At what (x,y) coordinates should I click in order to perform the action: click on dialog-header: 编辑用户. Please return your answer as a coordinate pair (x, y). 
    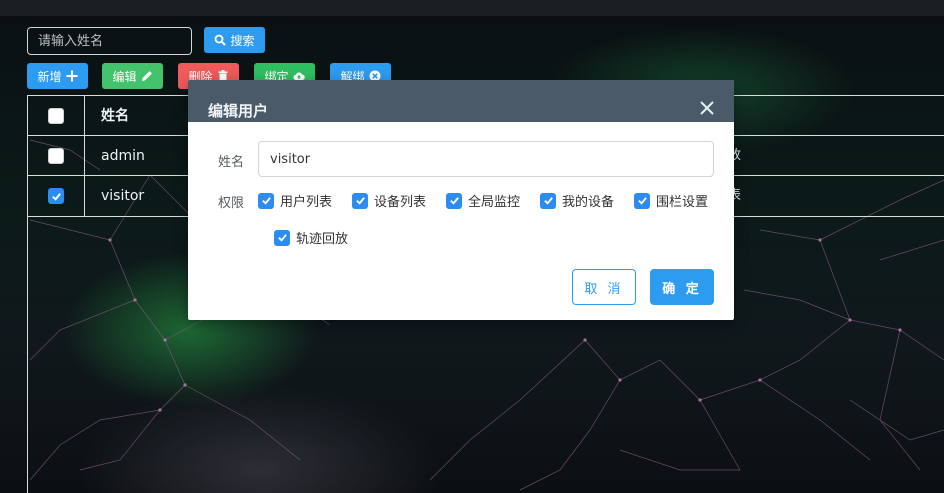
    Looking at the image, I should click on (461, 101).